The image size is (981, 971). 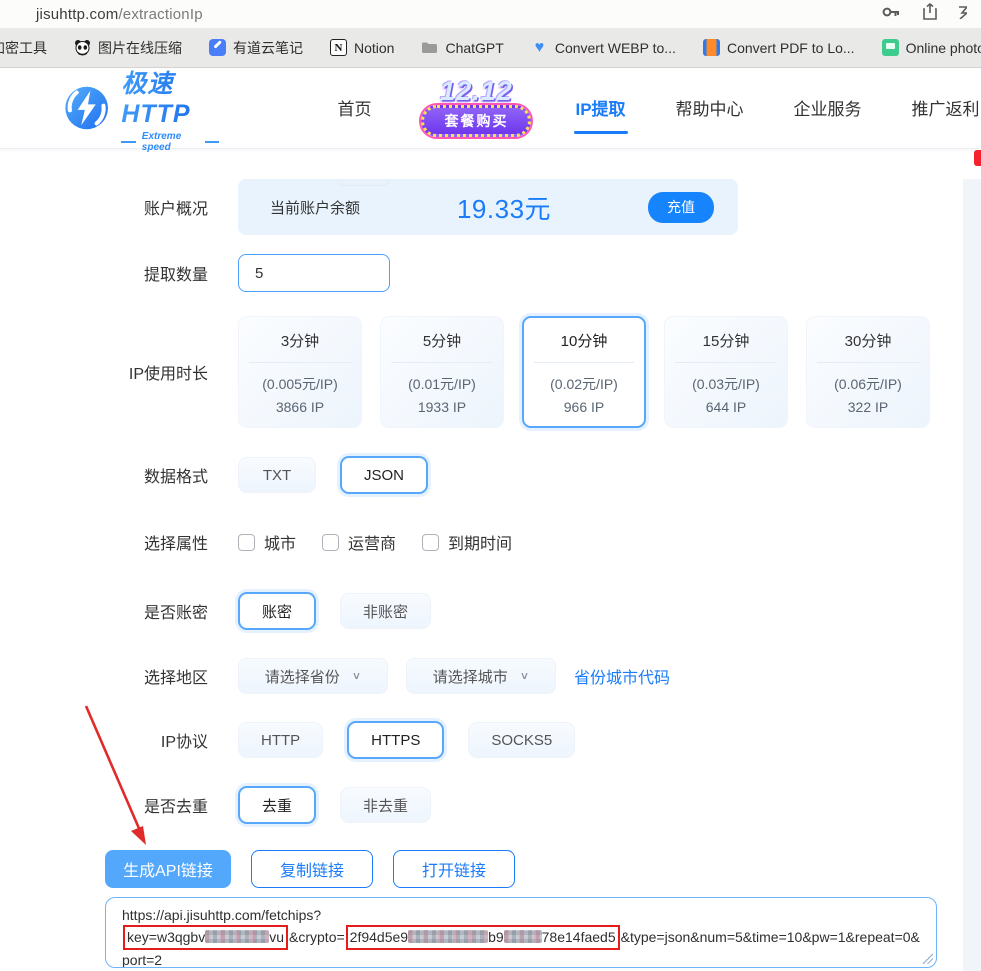 I want to click on pdf-icon, so click(x=711, y=47).